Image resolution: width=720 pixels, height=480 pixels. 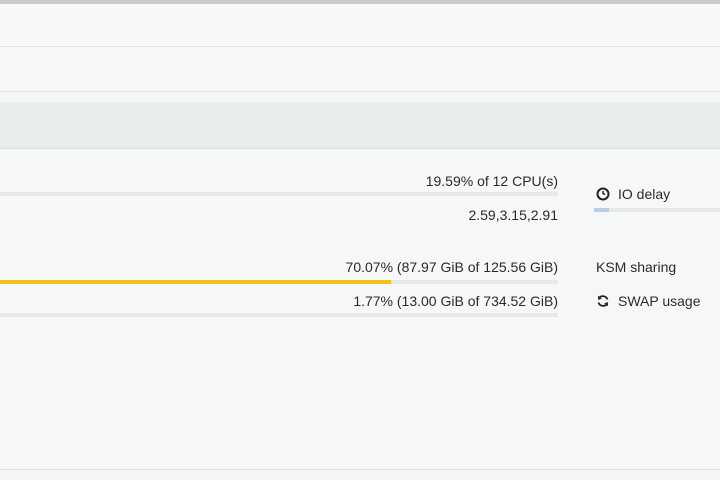 I want to click on io-delay-bar, so click(x=657, y=210).